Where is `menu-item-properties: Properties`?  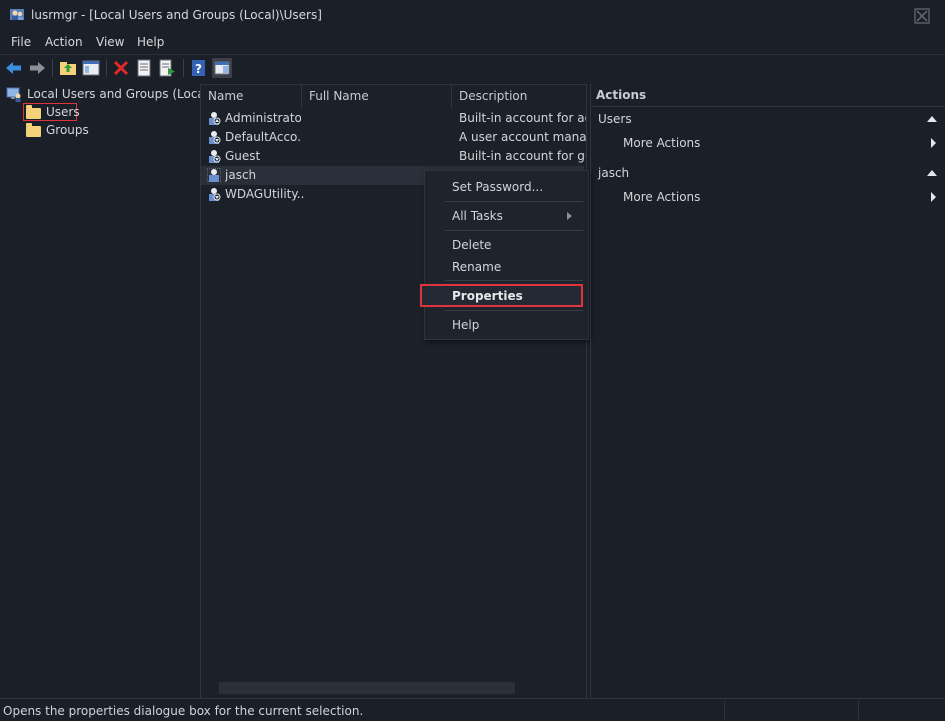
menu-item-properties: Properties is located at coordinates (501, 295).